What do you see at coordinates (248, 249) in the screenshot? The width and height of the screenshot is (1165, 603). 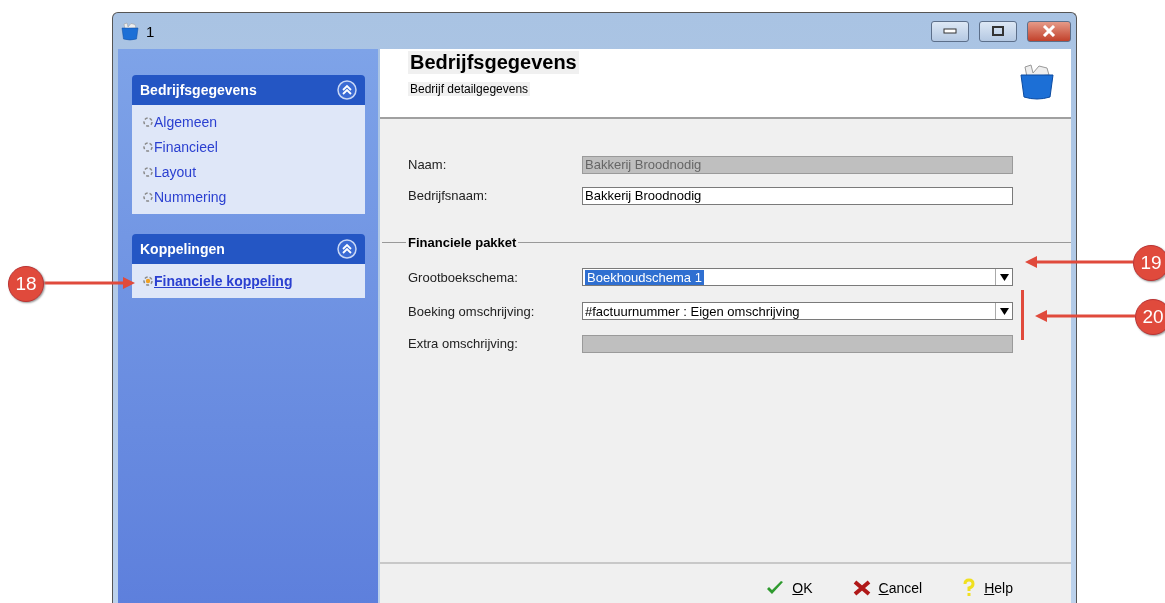 I see `group-header: Koppelingen` at bounding box center [248, 249].